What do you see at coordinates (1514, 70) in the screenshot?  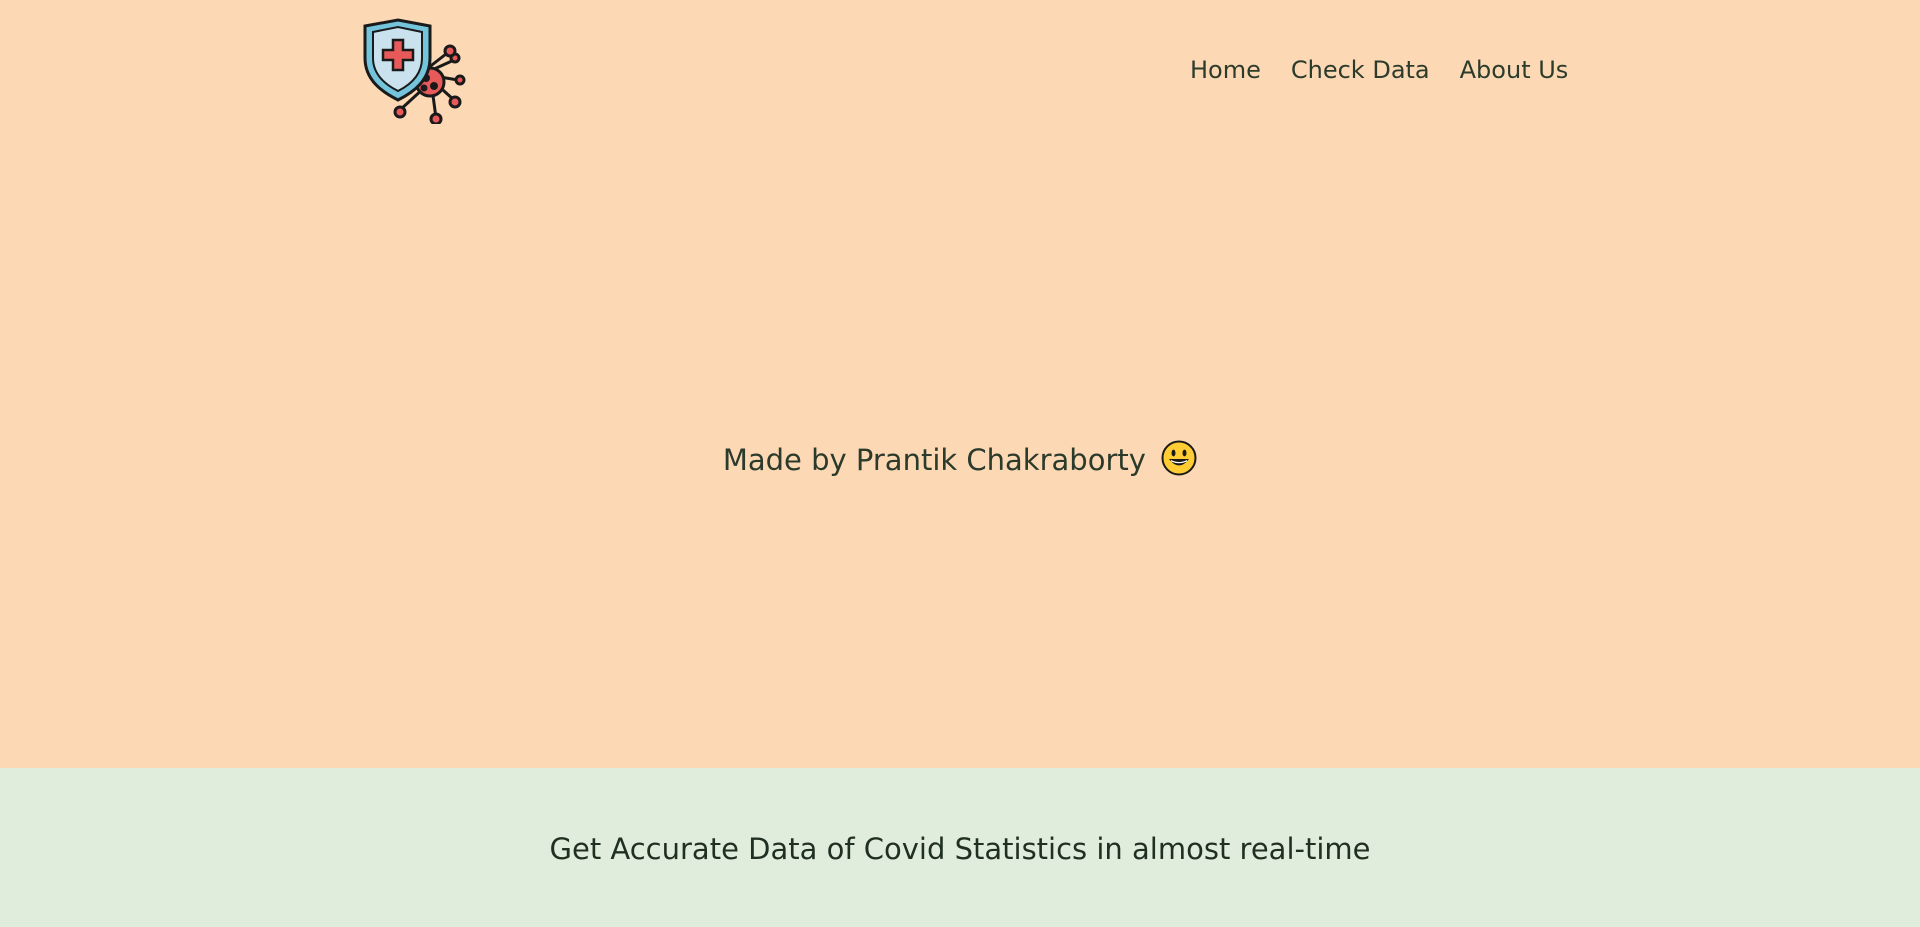 I see `nav-about-us-link: About Us` at bounding box center [1514, 70].